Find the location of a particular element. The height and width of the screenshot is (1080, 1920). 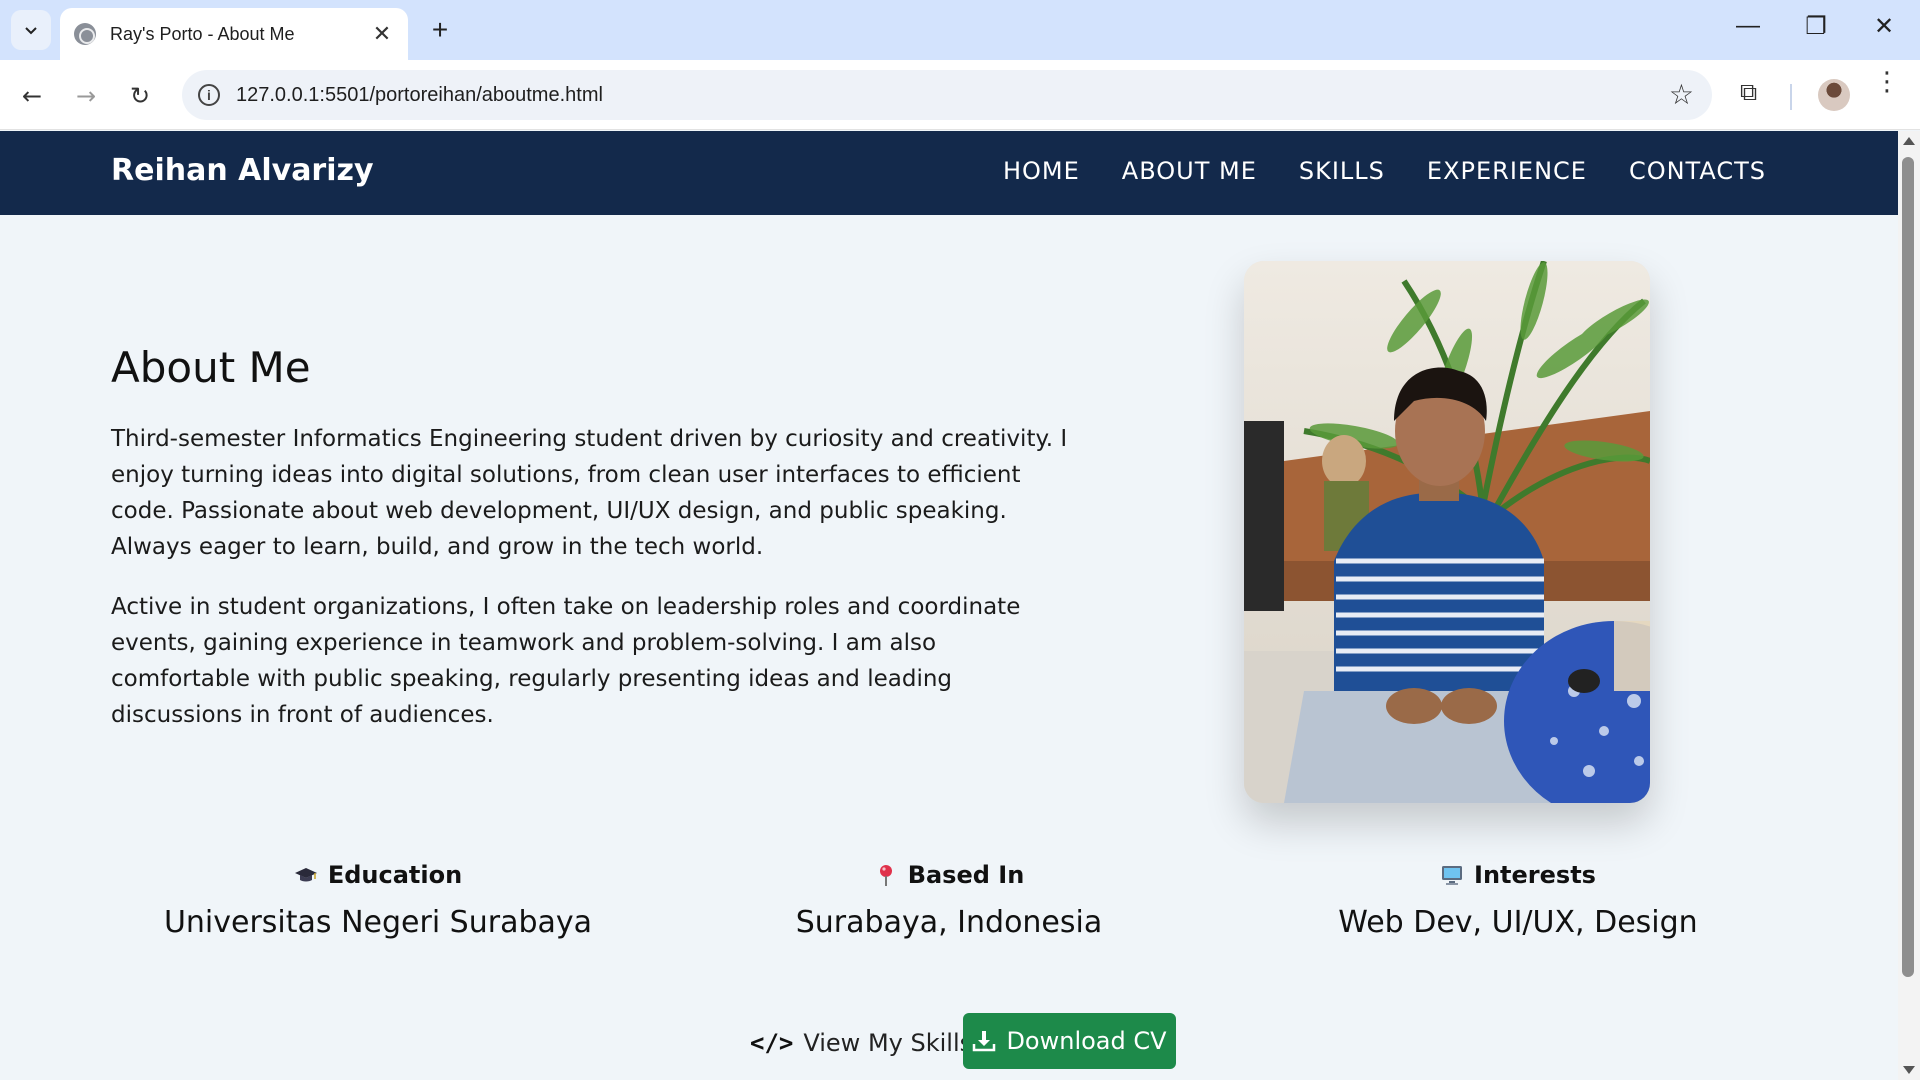

site-menu: HOME ABOUT ME SKILLS EXPERIENCE CONTACTS is located at coordinates (1384, 171).